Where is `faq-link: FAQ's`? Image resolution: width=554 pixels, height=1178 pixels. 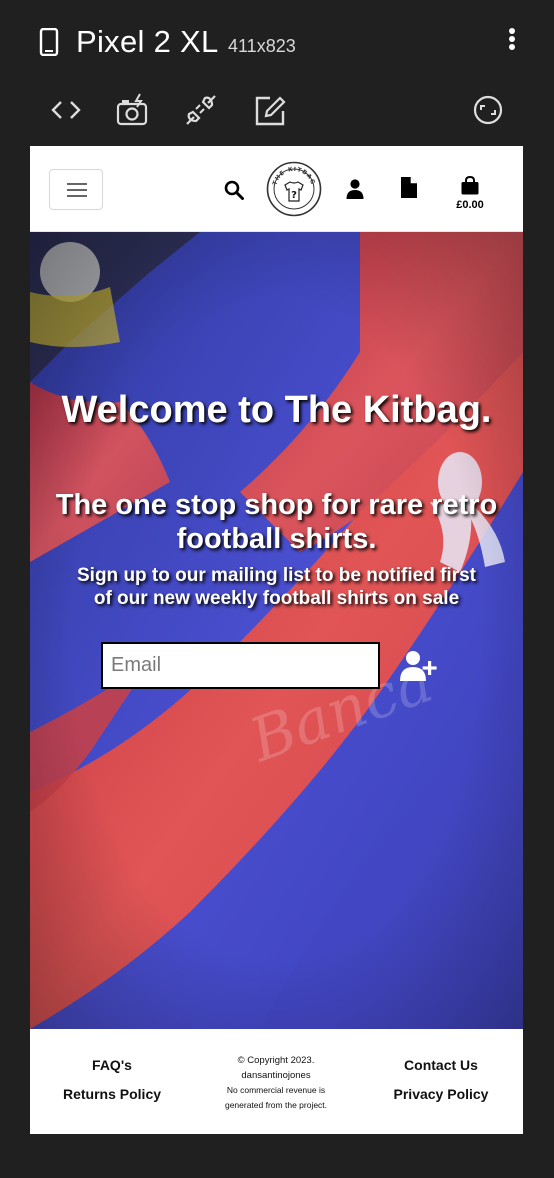 faq-link: FAQ's is located at coordinates (112, 1065).